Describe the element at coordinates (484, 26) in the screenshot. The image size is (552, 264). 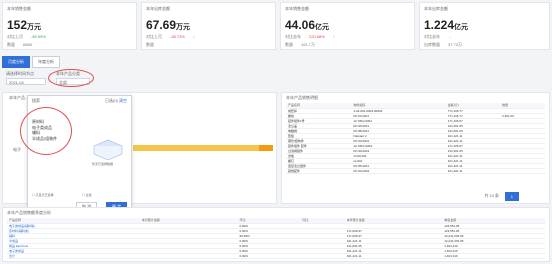
I see `kpi-card-outbound-year: 本年出库金额 1.224亿元 对比去年 → 出库数量 37.73万` at that location.